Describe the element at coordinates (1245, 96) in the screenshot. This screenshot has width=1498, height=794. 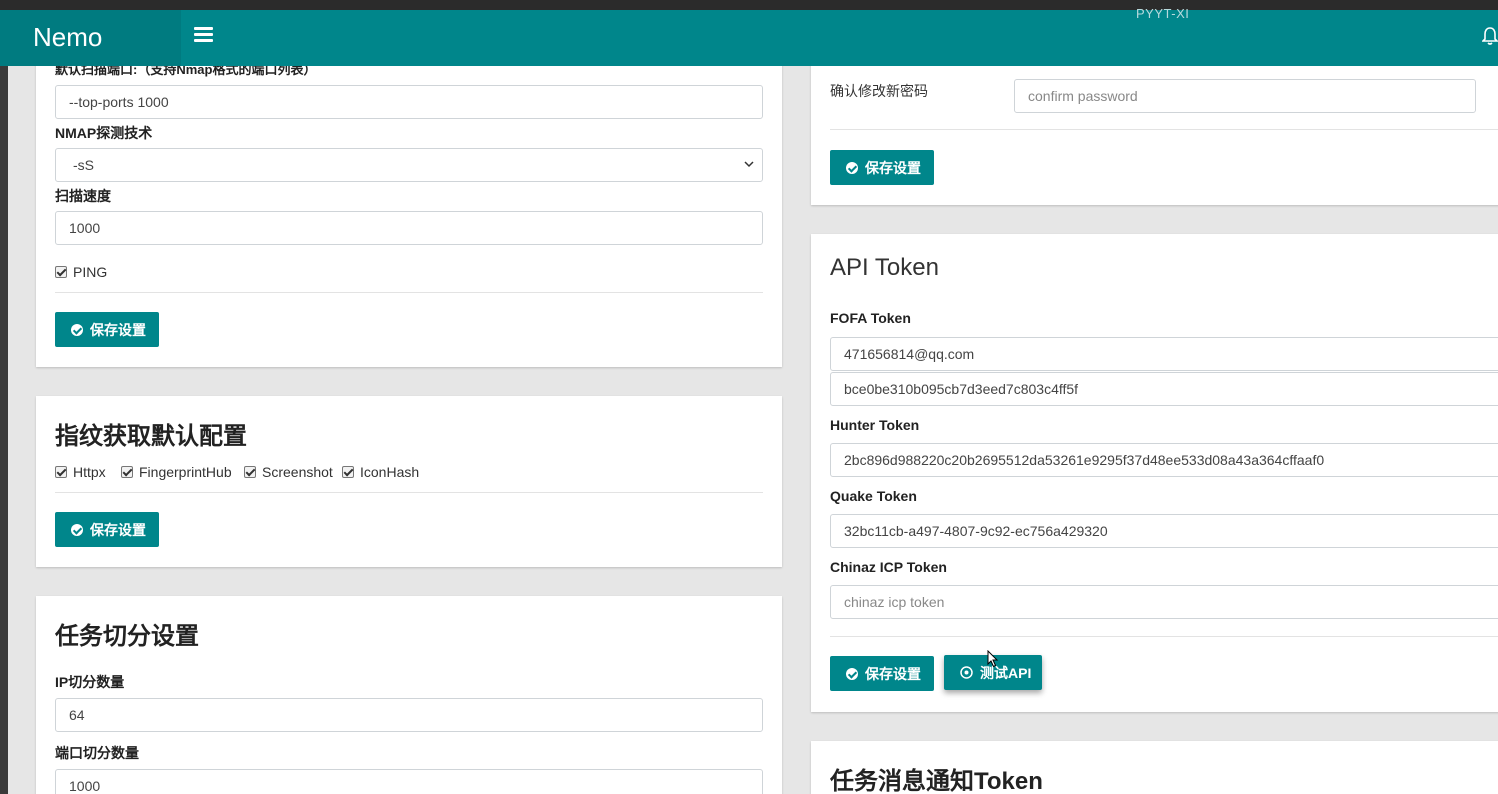
I see `confirm-password-input: confirm password` at that location.